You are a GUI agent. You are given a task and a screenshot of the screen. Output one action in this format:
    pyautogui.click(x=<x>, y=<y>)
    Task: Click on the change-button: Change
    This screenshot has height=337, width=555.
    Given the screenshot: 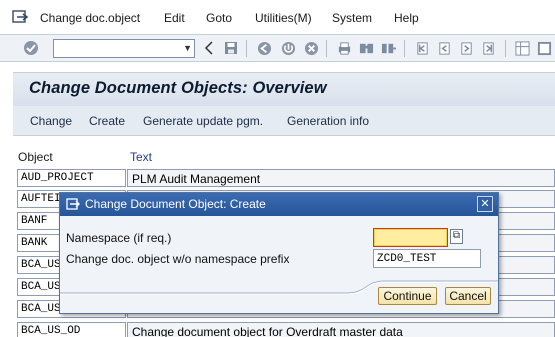 What is the action you would take?
    pyautogui.click(x=51, y=121)
    